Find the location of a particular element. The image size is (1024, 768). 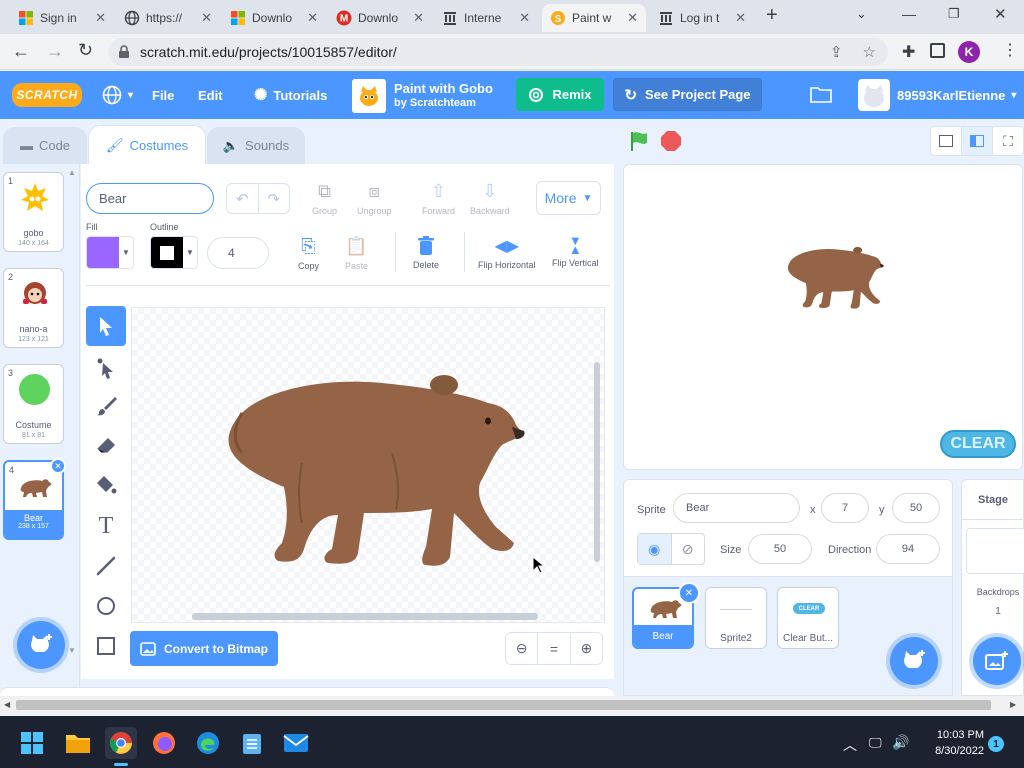

browser-menu-icon: ⋮ is located at coordinates (1010, 50).